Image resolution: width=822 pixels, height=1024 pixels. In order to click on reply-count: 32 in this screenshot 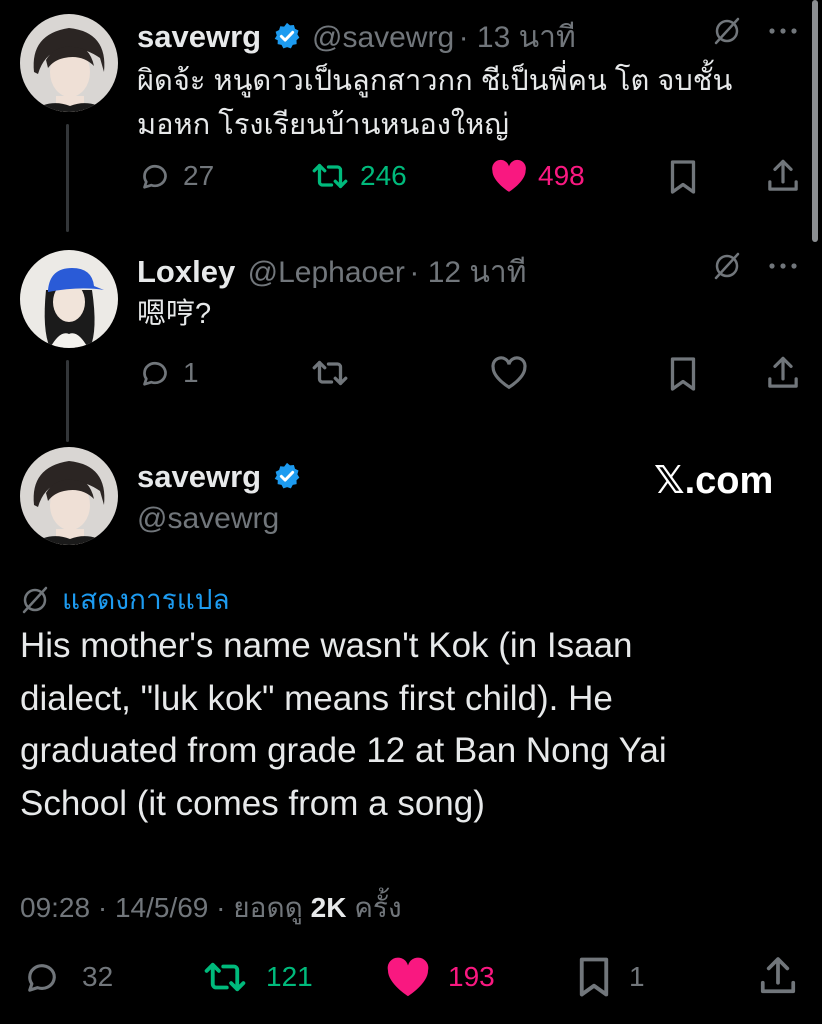, I will do `click(98, 976)`.